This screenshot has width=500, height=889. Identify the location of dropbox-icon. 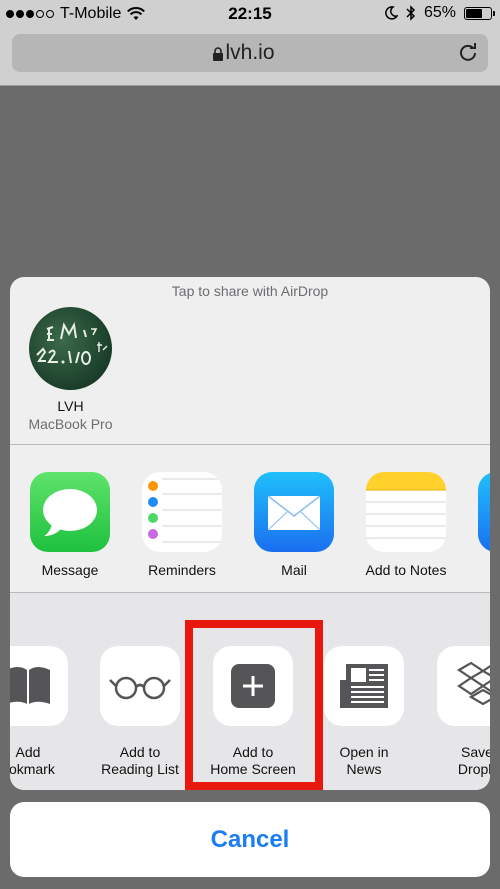
(463, 686).